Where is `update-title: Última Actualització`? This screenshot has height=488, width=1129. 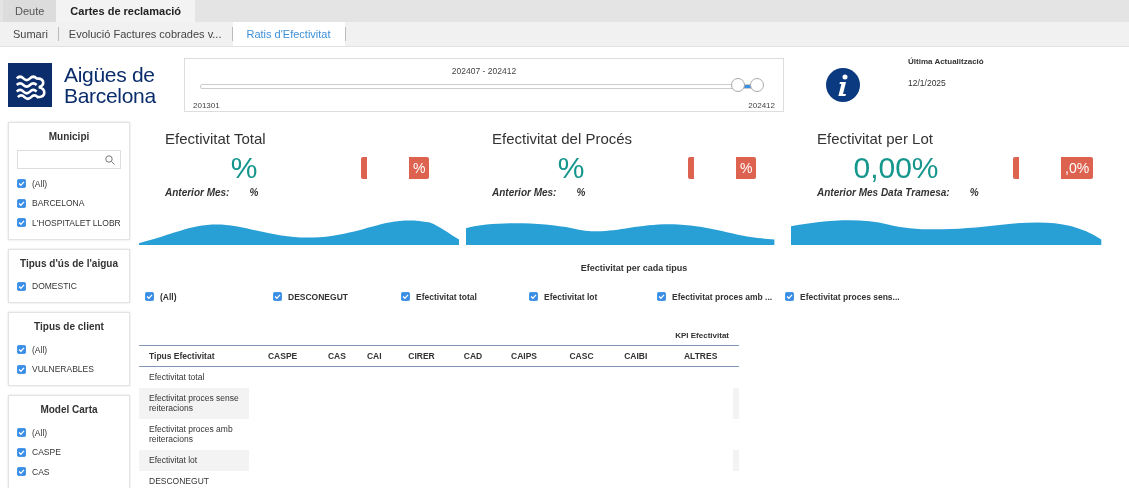
update-title: Última Actualització is located at coordinates (946, 61).